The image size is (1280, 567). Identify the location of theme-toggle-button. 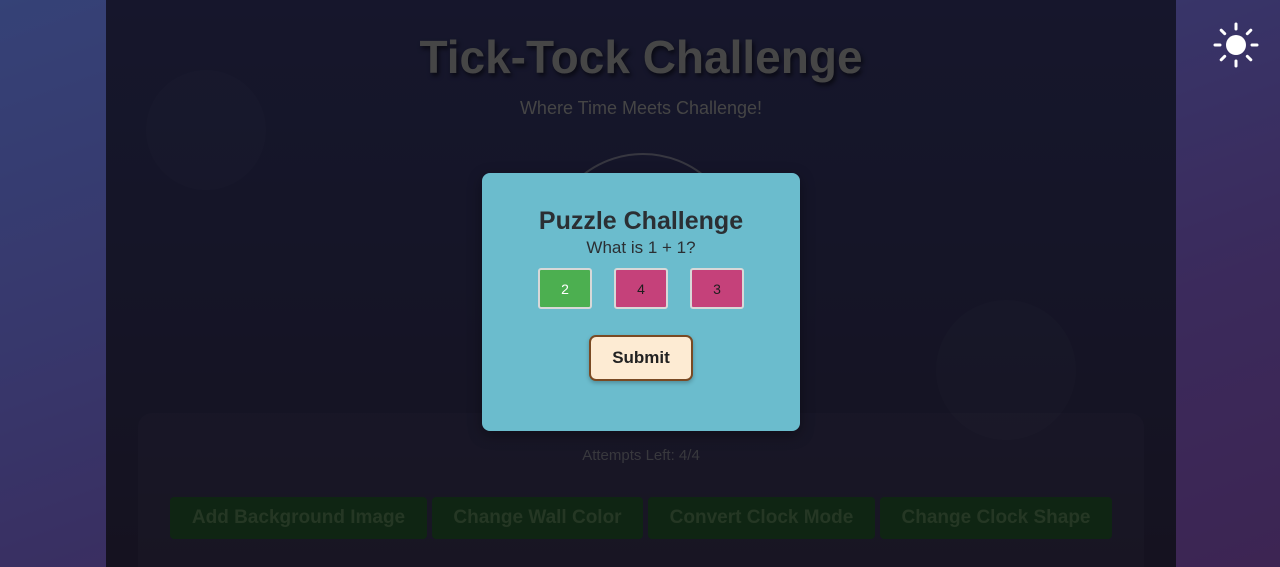
(1236, 45).